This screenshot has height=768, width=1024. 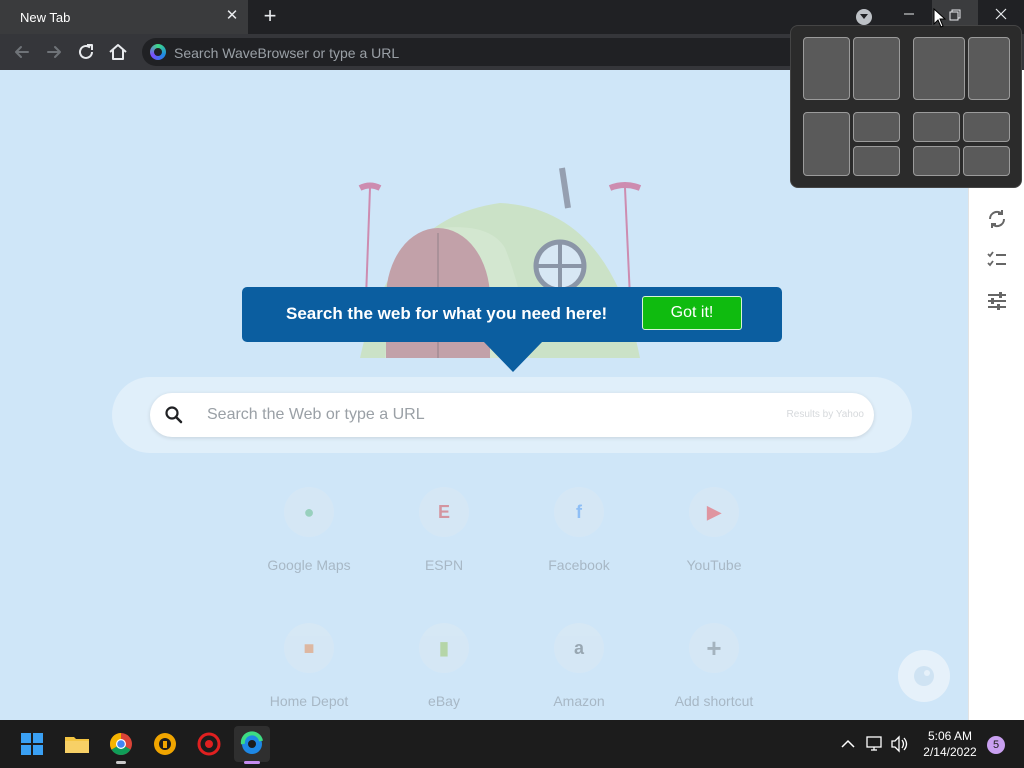 I want to click on wavebrowser-icon, so click(x=251, y=742).